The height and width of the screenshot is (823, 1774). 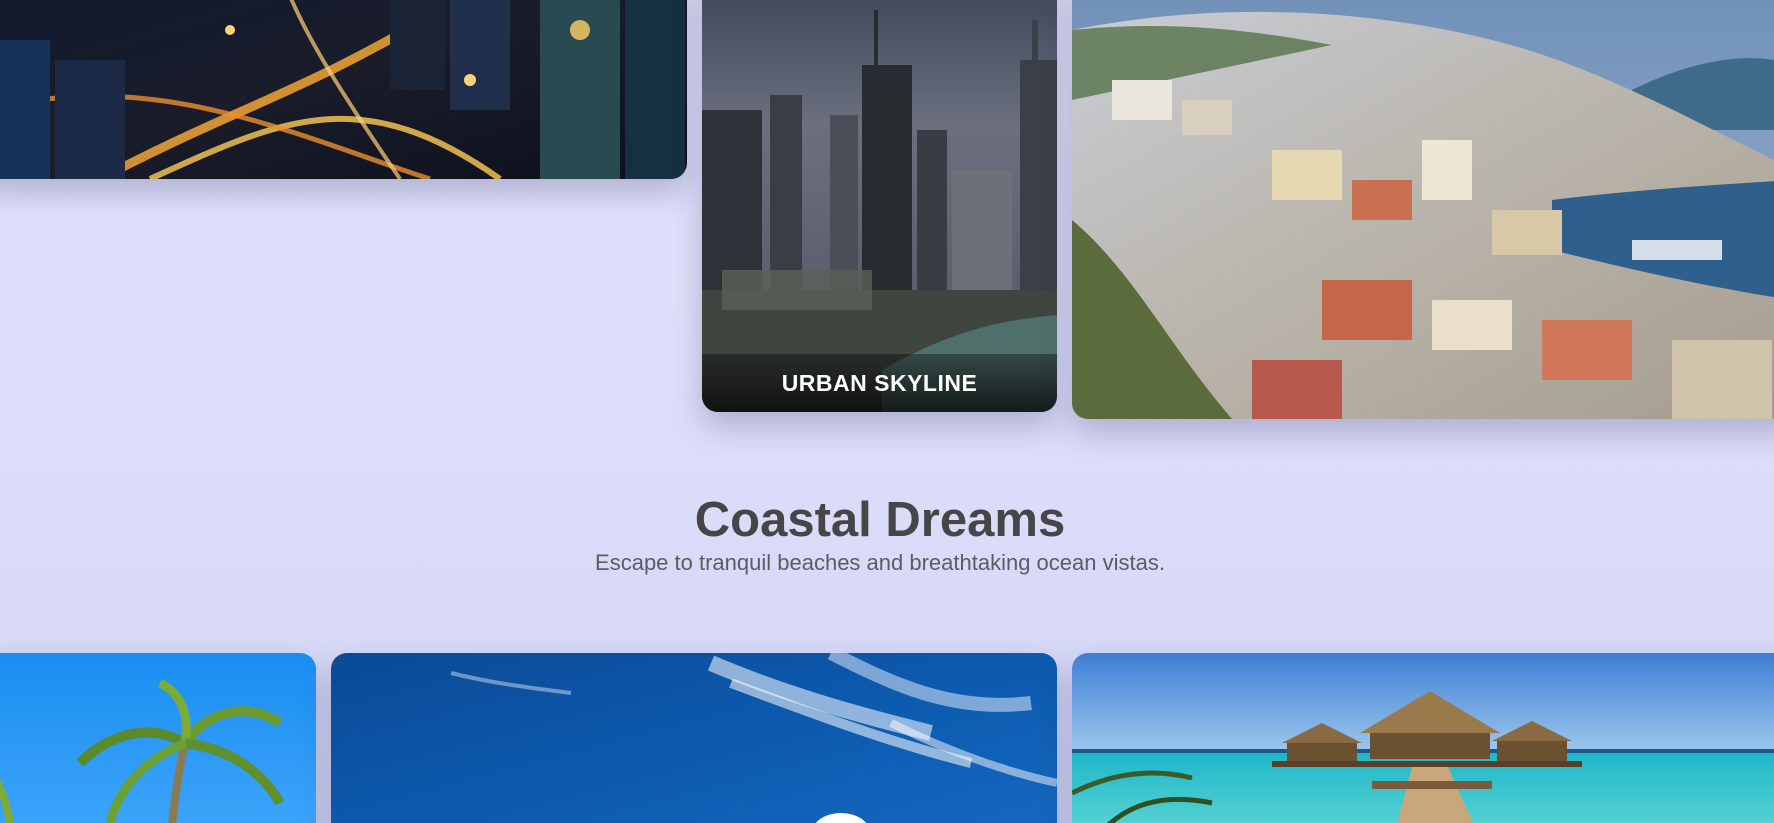 I want to click on overwater-bungalows-image, so click(x=1423, y=738).